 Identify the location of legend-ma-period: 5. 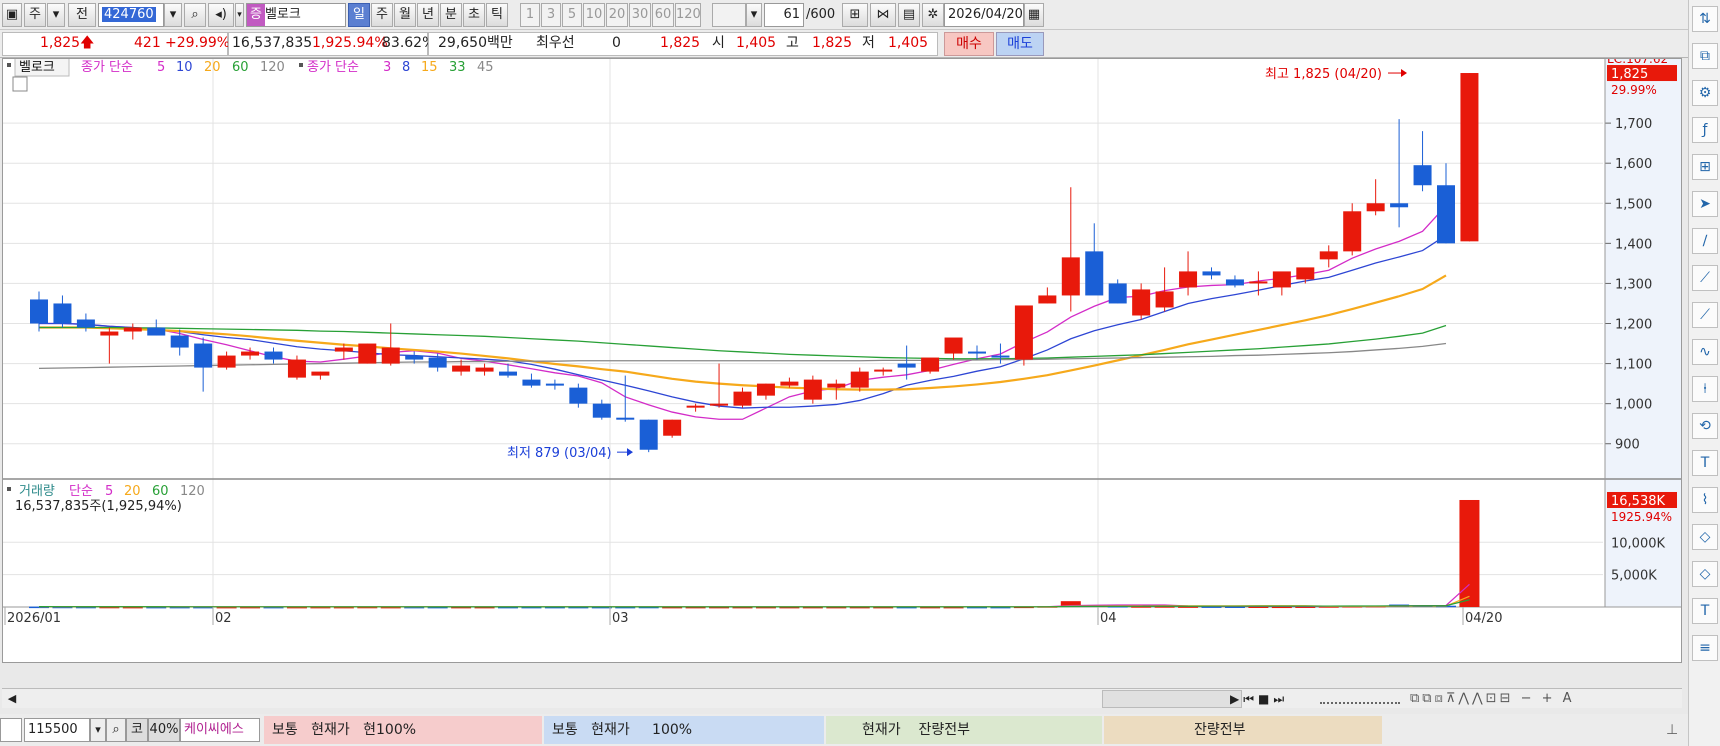
(161, 67).